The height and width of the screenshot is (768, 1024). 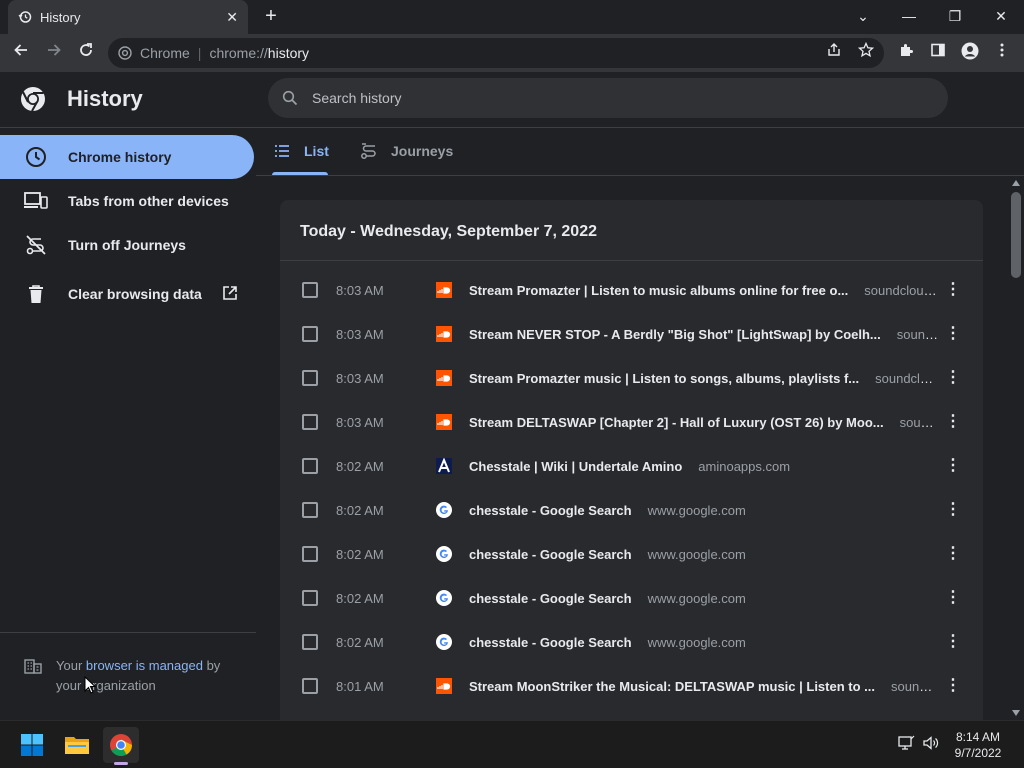 What do you see at coordinates (1016, 448) in the screenshot?
I see `scrollbar` at bounding box center [1016, 448].